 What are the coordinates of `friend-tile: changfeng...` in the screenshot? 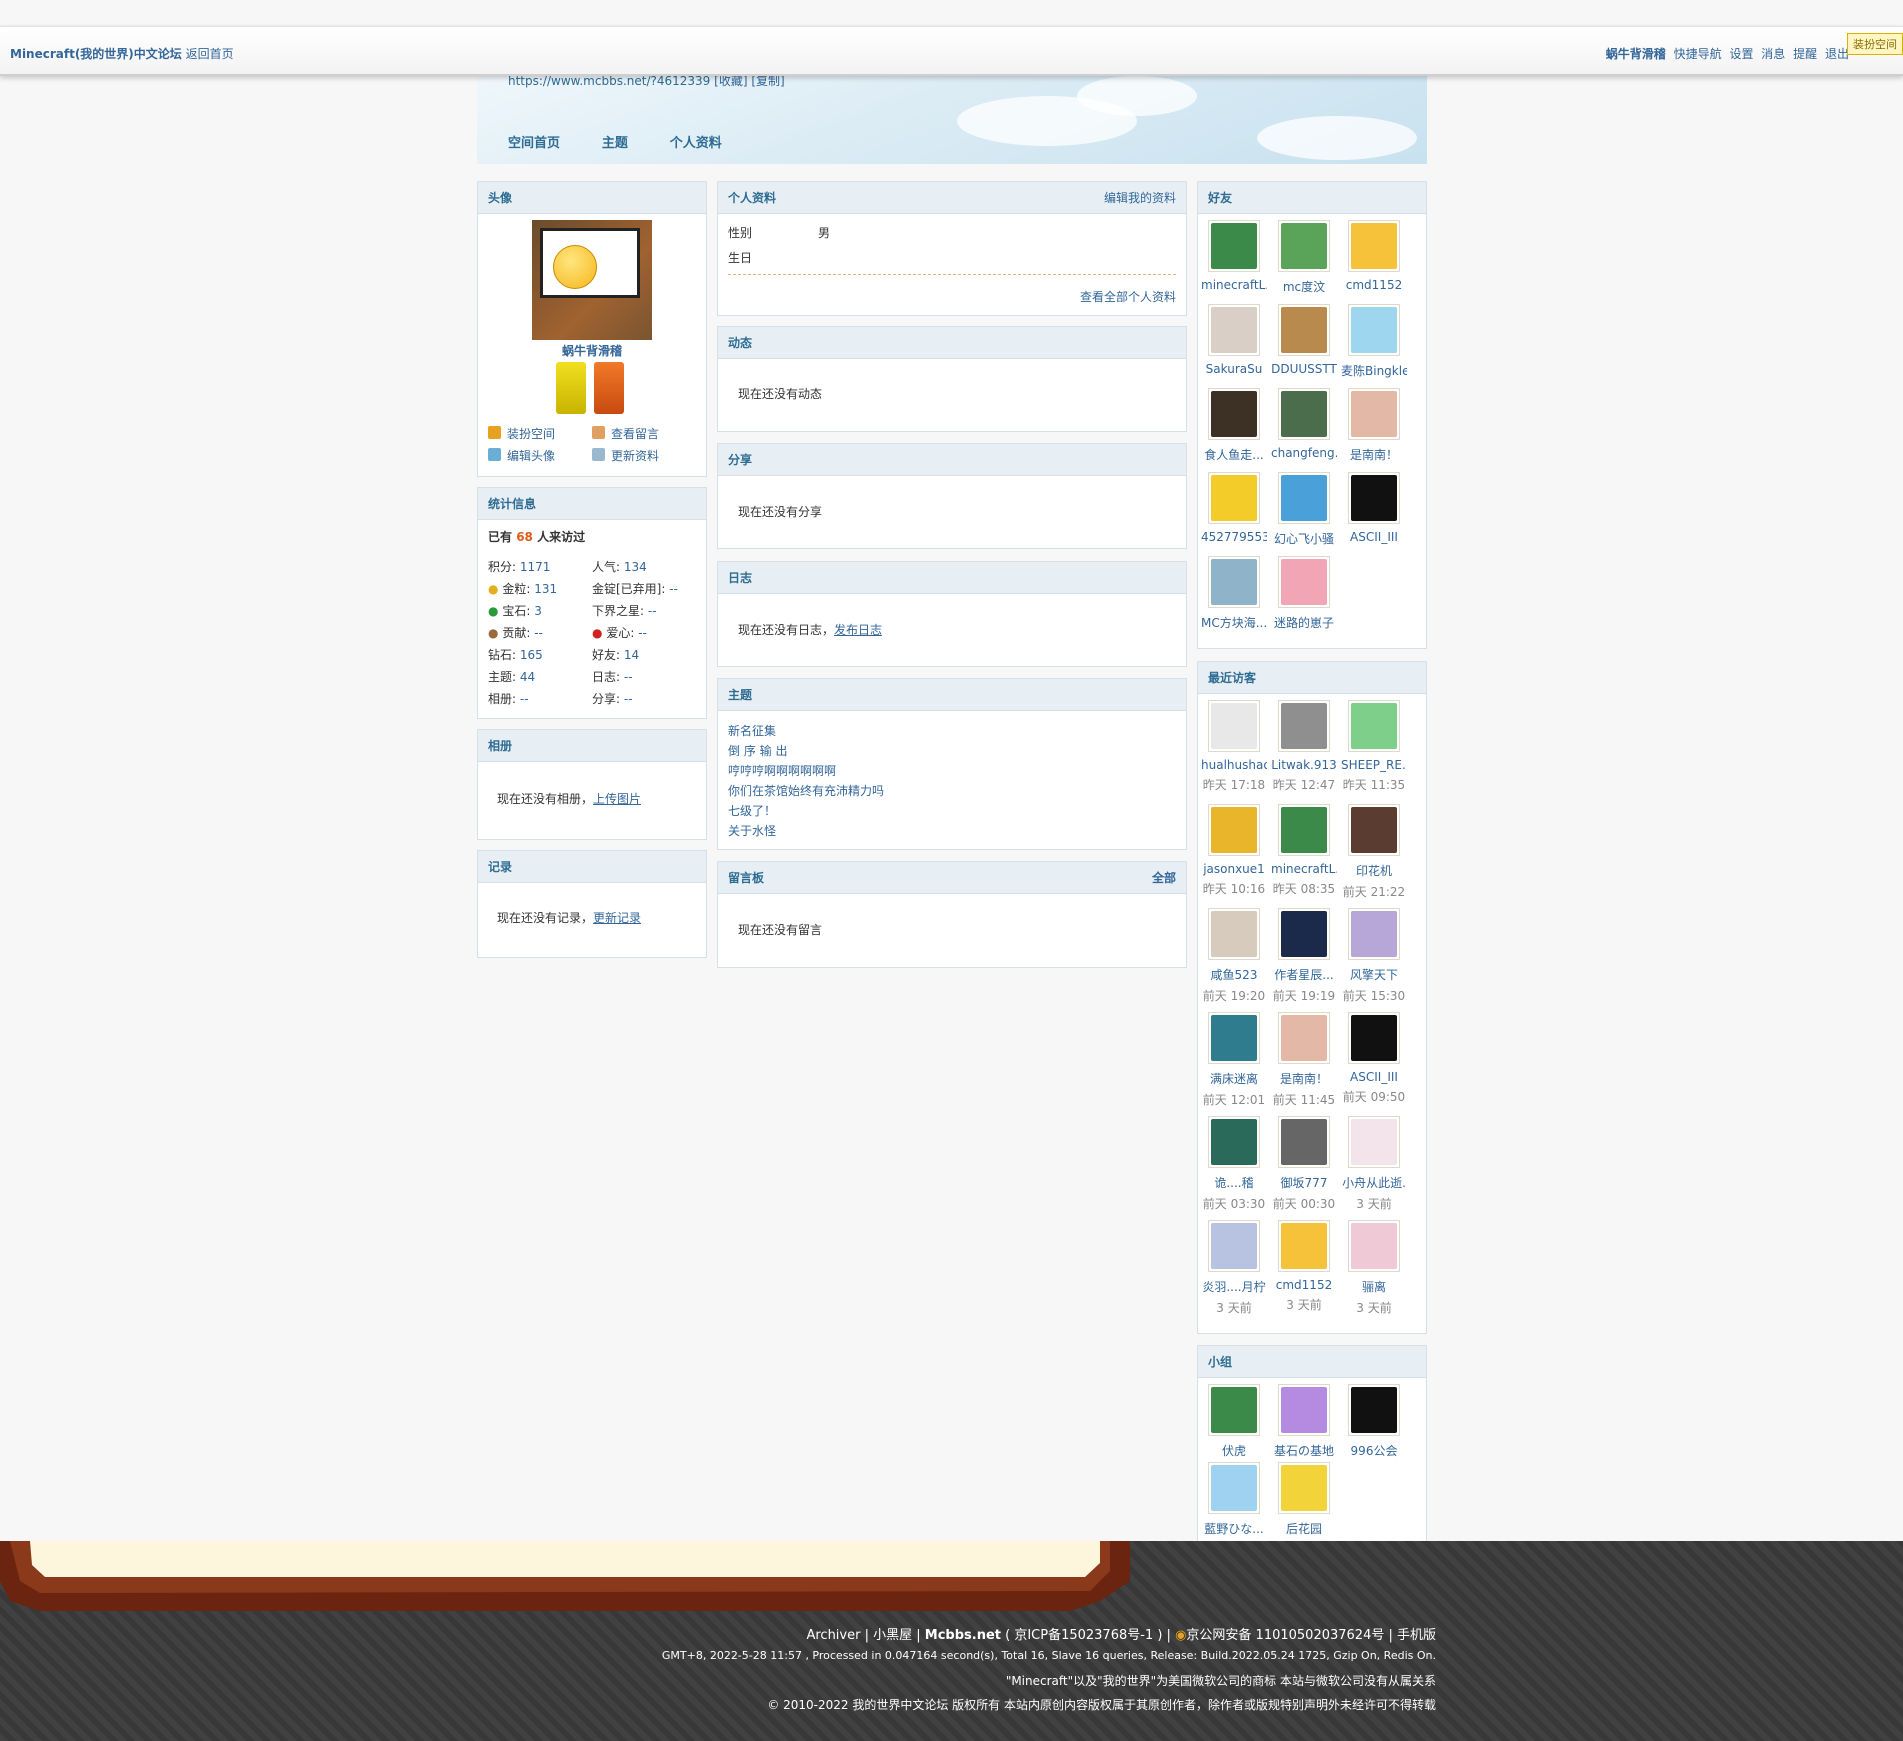 It's located at (1304, 424).